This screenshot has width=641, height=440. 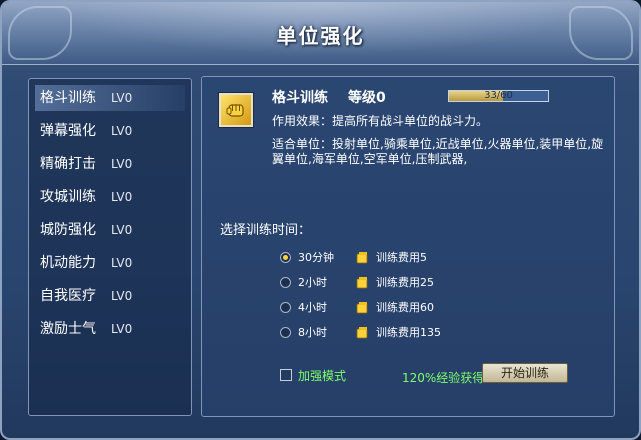 I want to click on skill-item-mobility: 机动能力 LV0, so click(x=110, y=263).